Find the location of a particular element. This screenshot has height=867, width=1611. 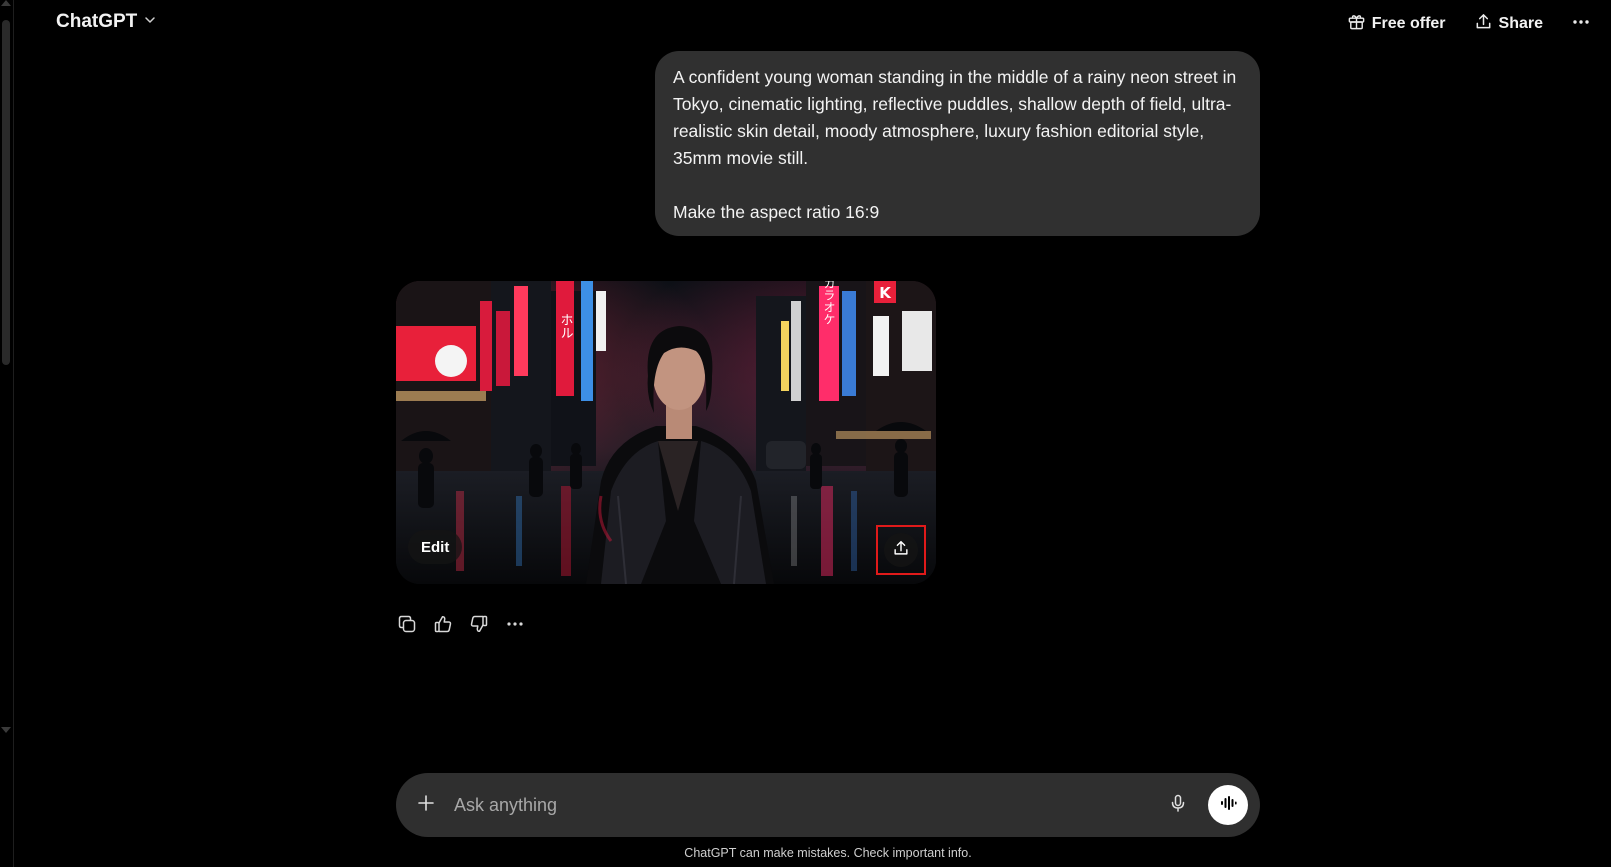

composer is located at coordinates (828, 805).